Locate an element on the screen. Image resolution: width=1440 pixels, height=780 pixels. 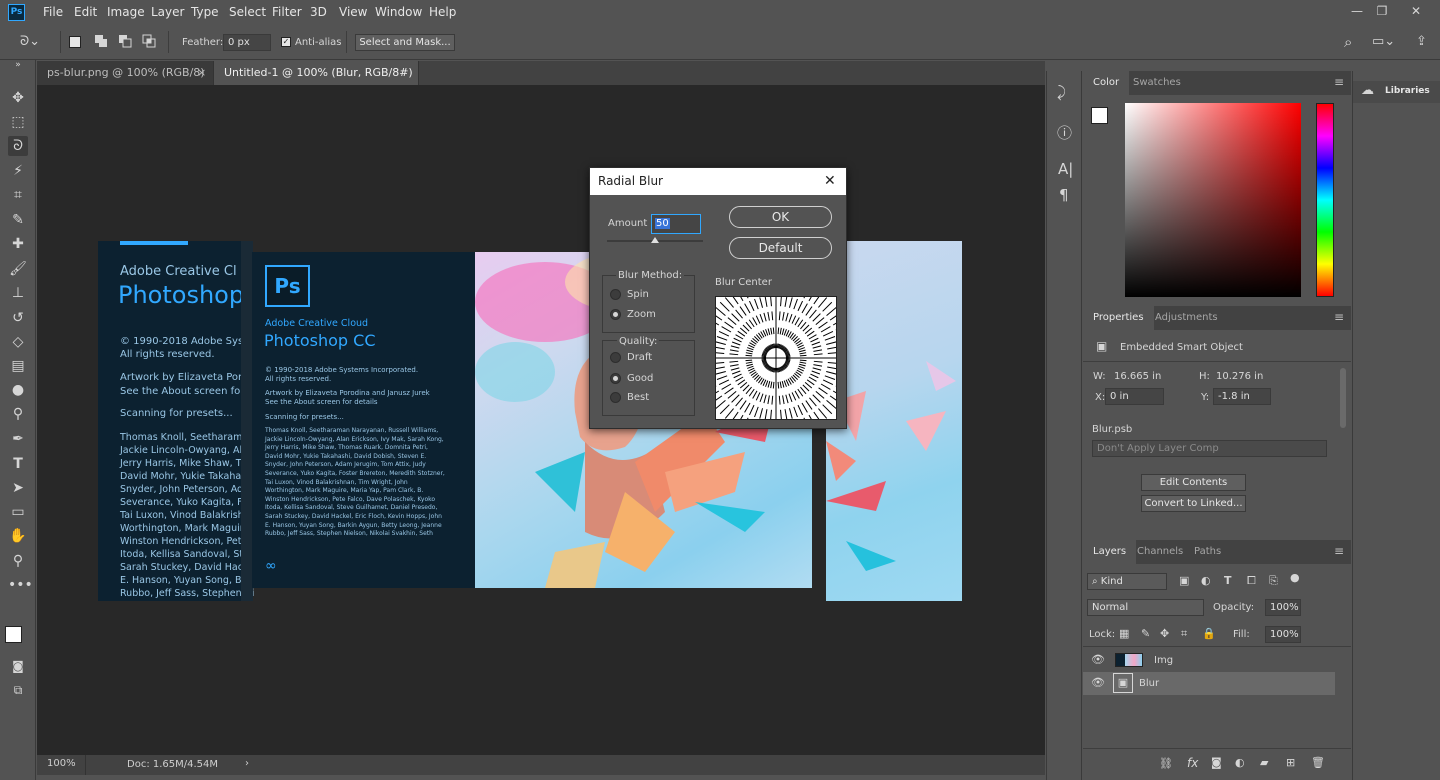
quick-mask-icon: ◙ is located at coordinates (18, 666).